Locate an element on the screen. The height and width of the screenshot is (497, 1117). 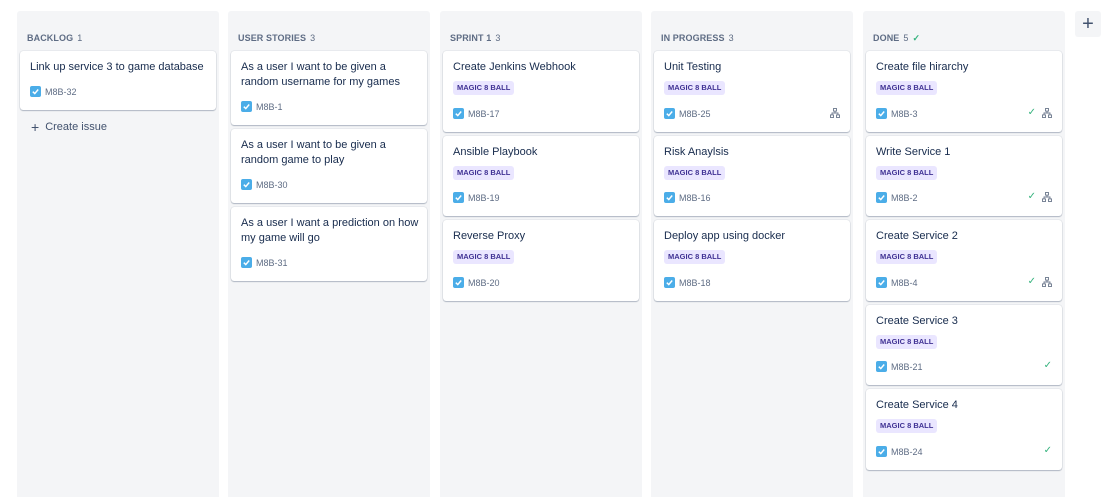
card-key: M8B-30 is located at coordinates (264, 184).